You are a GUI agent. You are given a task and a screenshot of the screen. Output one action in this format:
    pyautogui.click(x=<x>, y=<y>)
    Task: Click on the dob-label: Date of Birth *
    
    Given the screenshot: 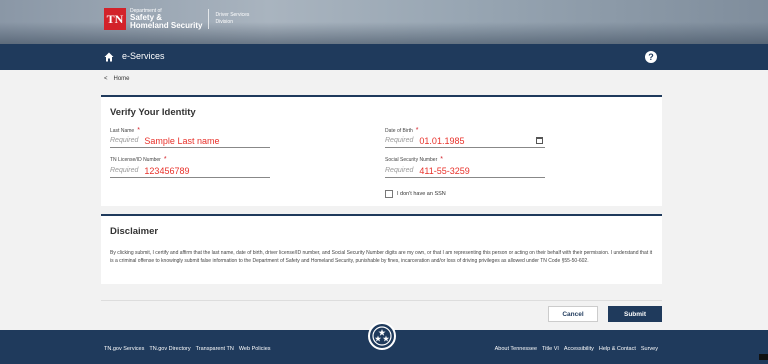 What is the action you would take?
    pyautogui.click(x=402, y=130)
    